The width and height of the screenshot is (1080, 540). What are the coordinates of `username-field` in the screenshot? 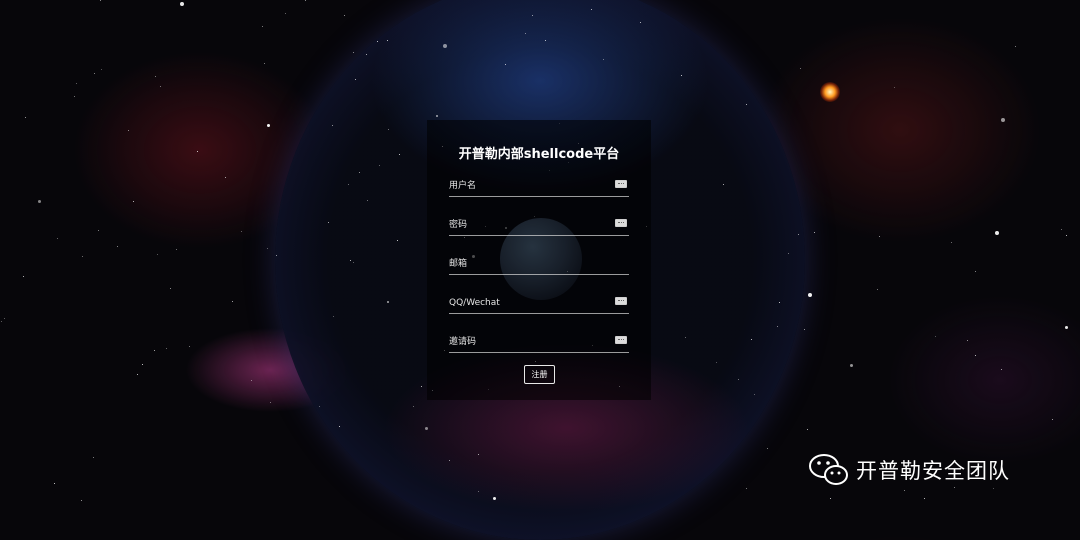 It's located at (539, 187).